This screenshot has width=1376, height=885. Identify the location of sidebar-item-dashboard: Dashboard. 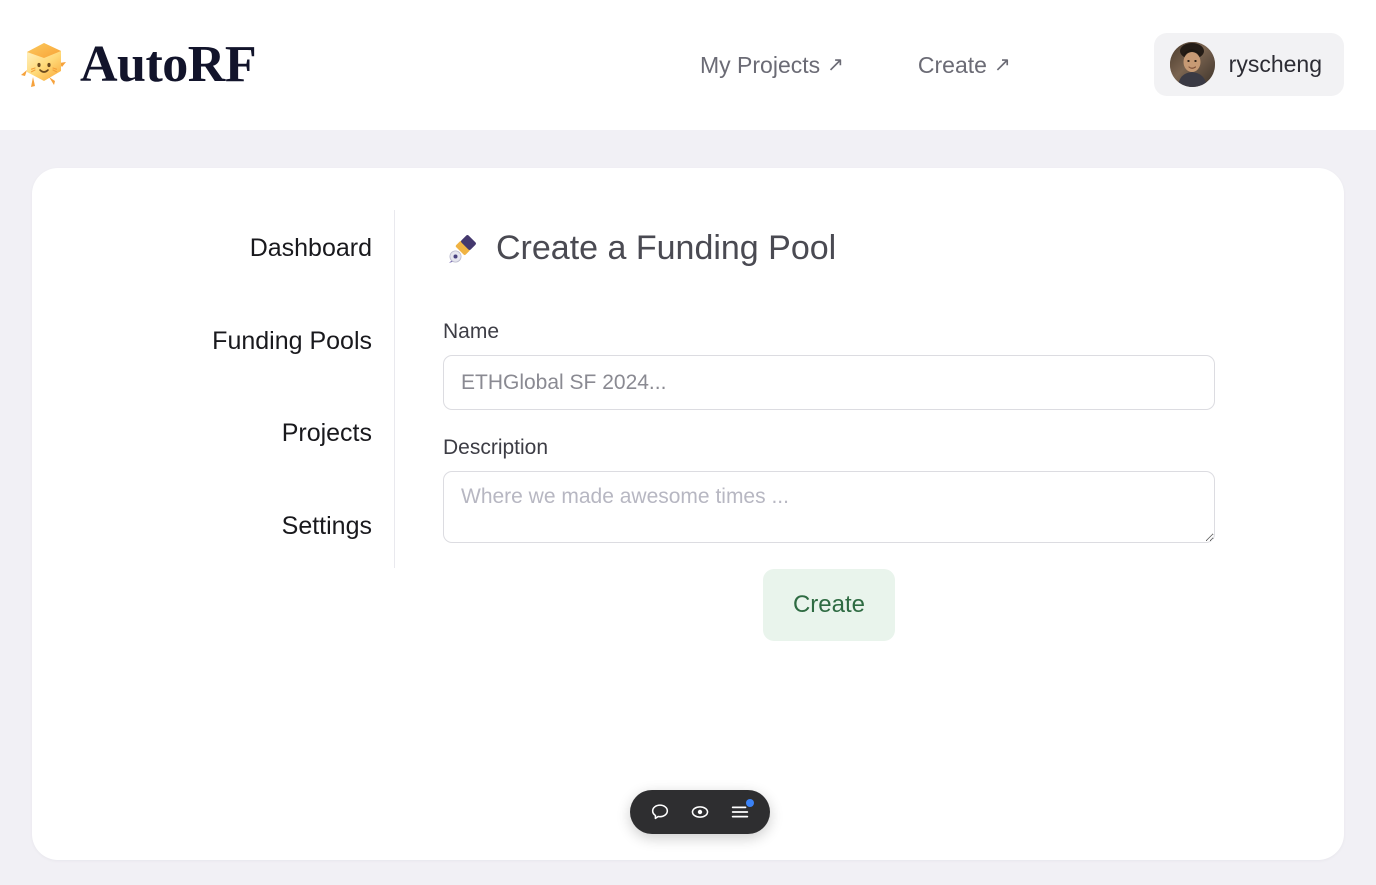
(311, 248).